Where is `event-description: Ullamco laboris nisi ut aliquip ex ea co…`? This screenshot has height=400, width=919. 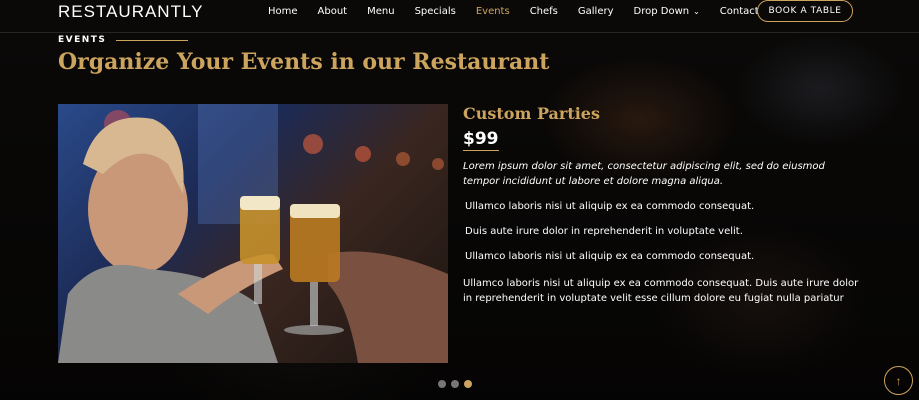
event-description: Ullamco laboris nisi ut aliquip ex ea co… is located at coordinates (661, 291).